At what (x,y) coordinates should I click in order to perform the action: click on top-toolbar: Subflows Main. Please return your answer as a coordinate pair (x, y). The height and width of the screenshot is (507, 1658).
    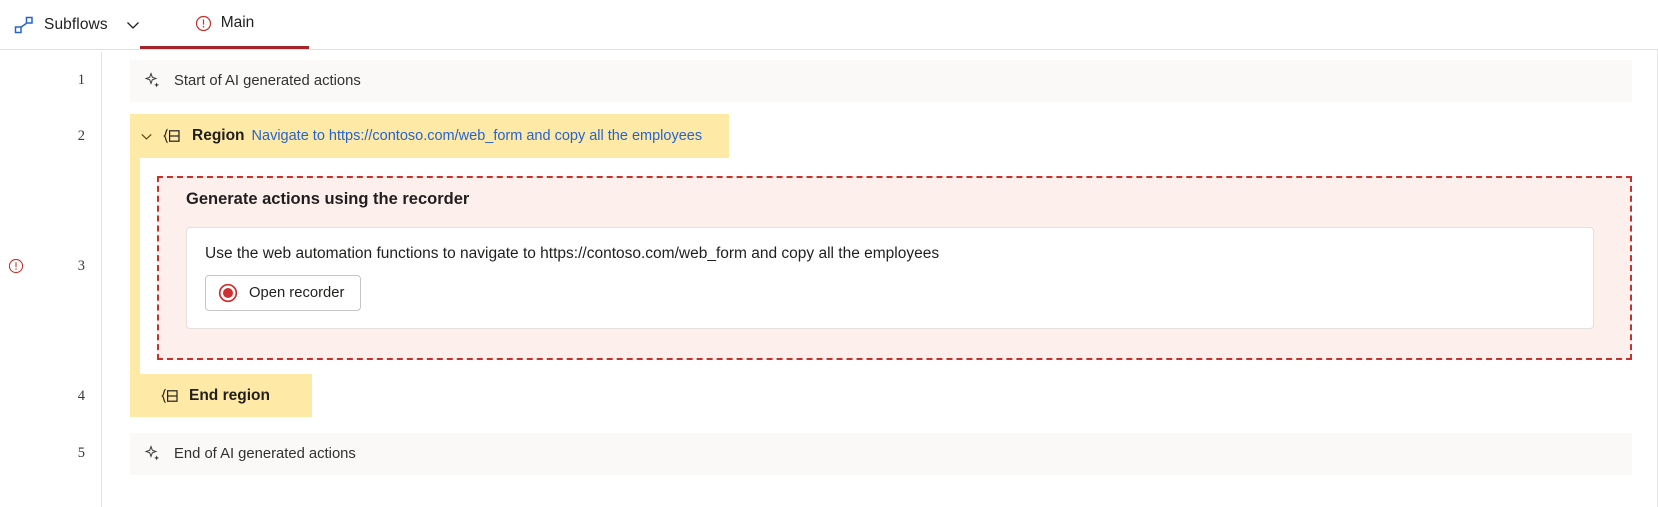
    Looking at the image, I should click on (829, 25).